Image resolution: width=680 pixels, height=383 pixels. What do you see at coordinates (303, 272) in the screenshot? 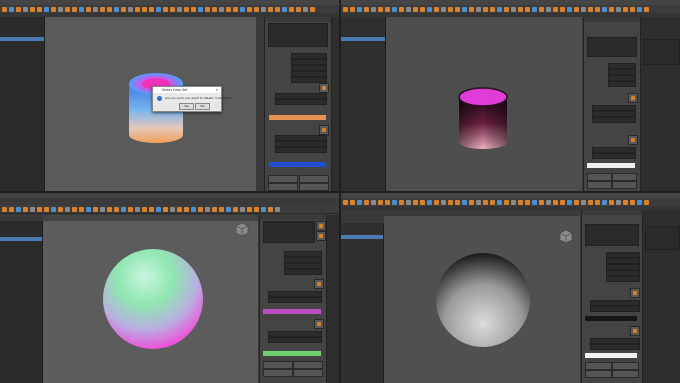
I see `option-field` at bounding box center [303, 272].